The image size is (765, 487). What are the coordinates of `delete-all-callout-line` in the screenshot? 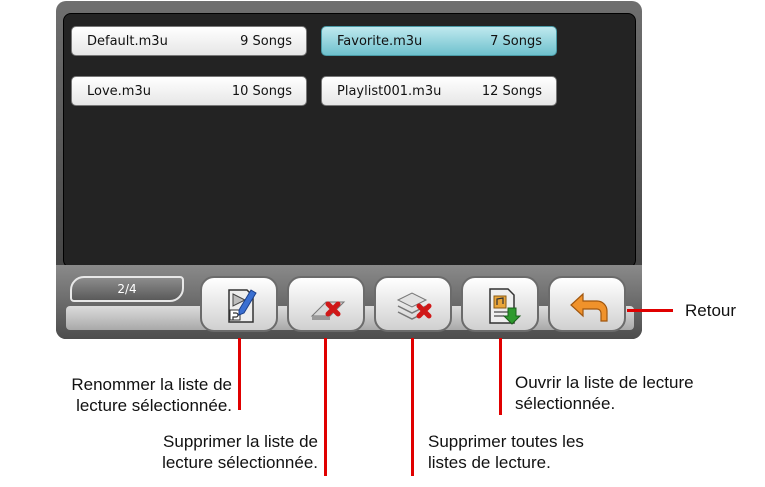 It's located at (412, 407).